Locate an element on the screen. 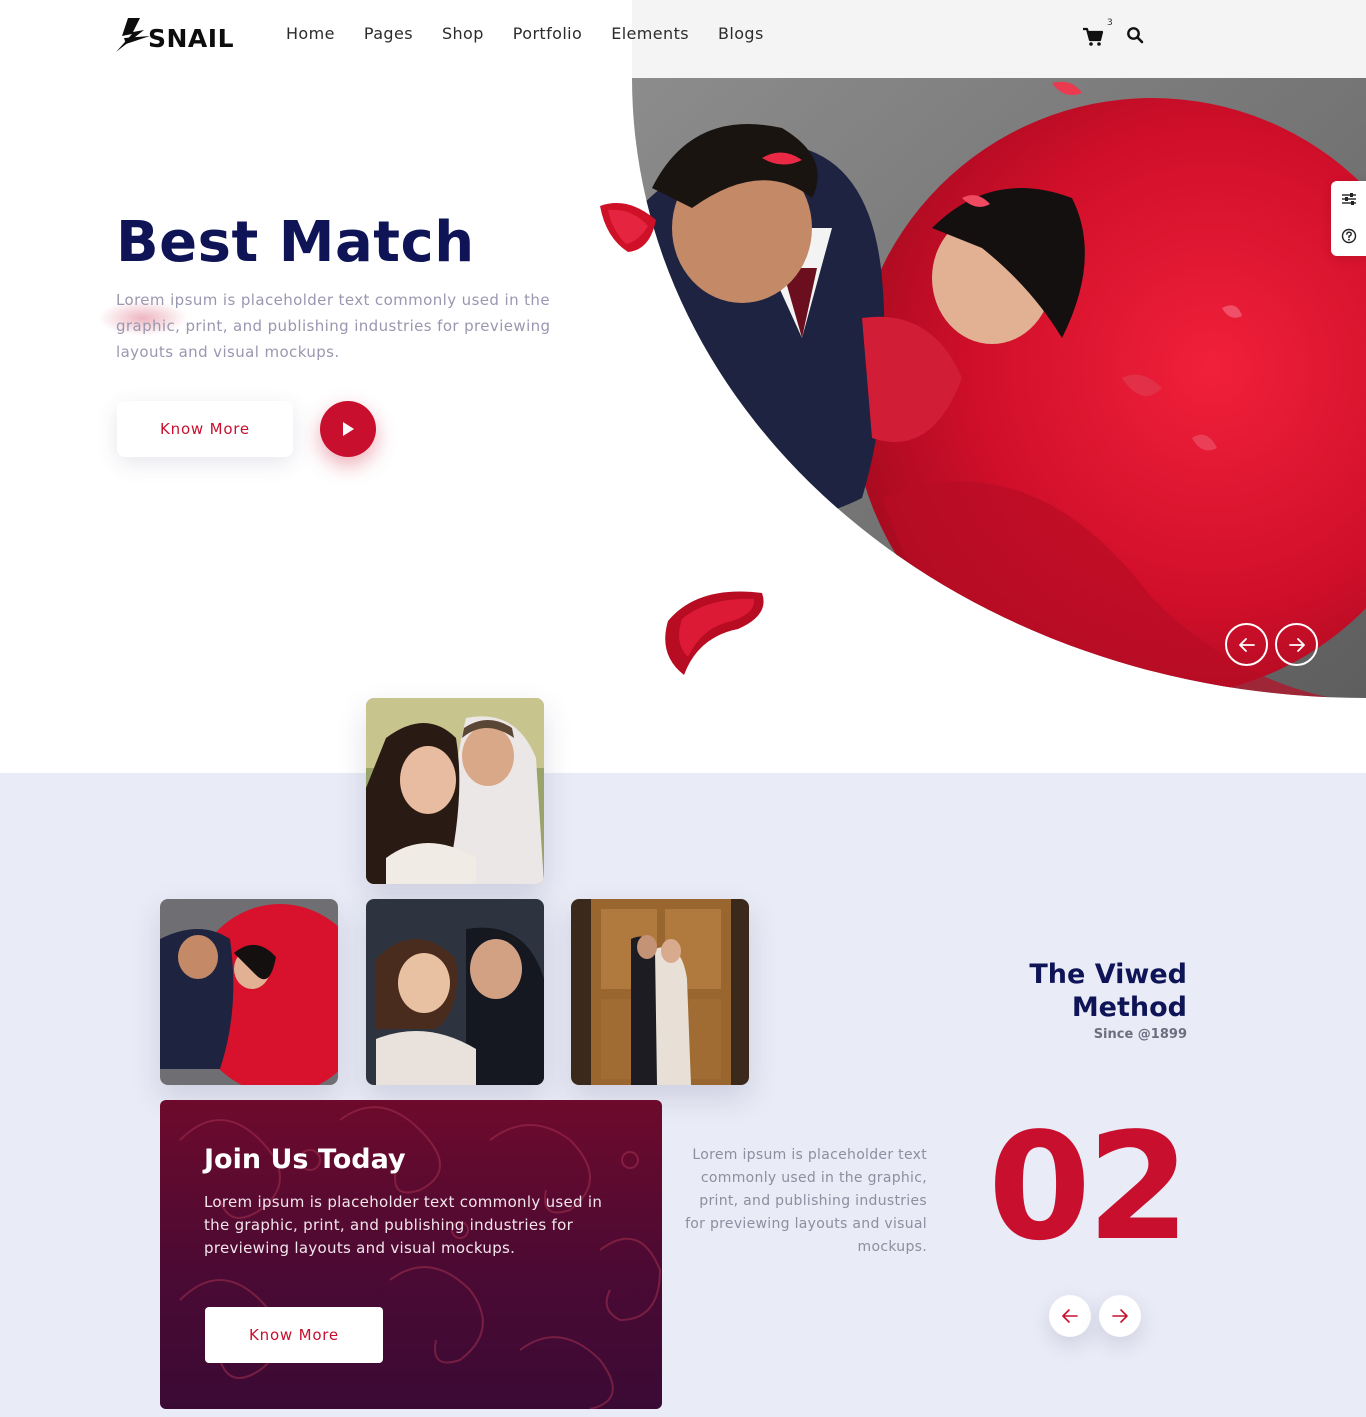 This screenshot has width=1366, height=1417. site-logo: SNAIL is located at coordinates (174, 35).